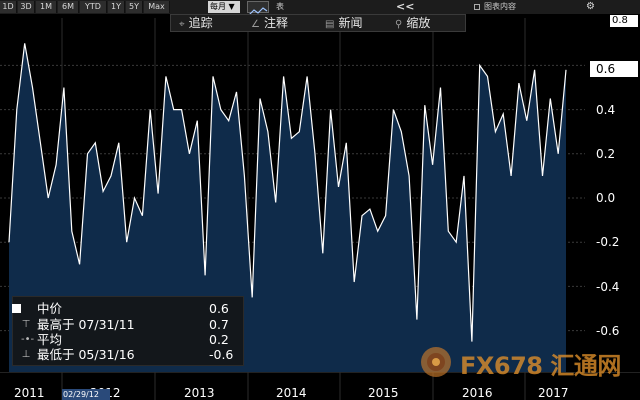 This screenshot has width=640, height=400. I want to click on ytick-label: 0.4, so click(606, 110).